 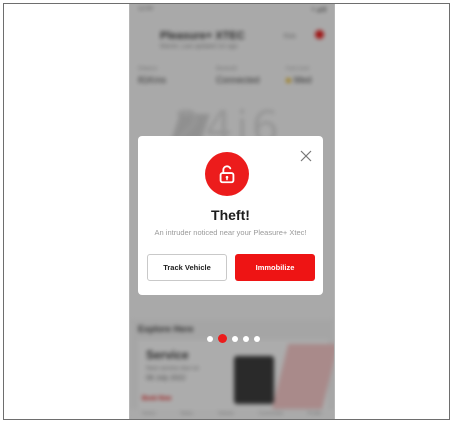 I want to click on carousel-indicator, so click(x=233, y=338).